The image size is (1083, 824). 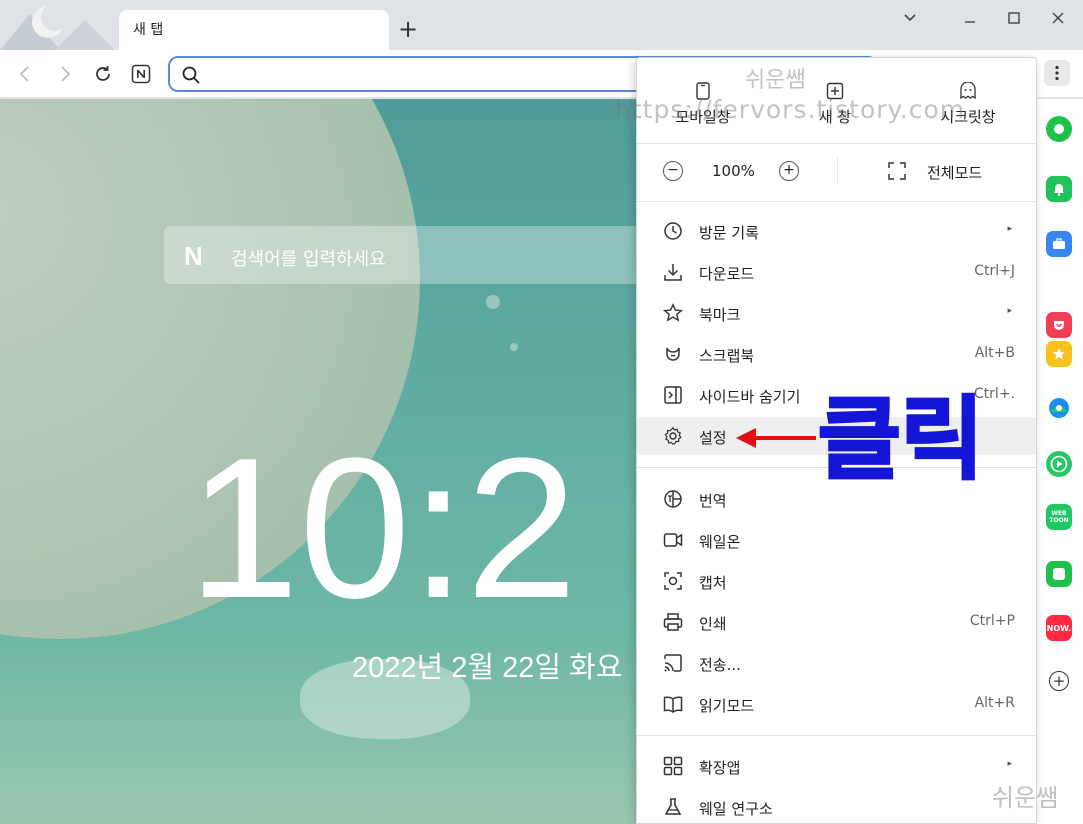 I want to click on cast-icon, so click(x=673, y=663).